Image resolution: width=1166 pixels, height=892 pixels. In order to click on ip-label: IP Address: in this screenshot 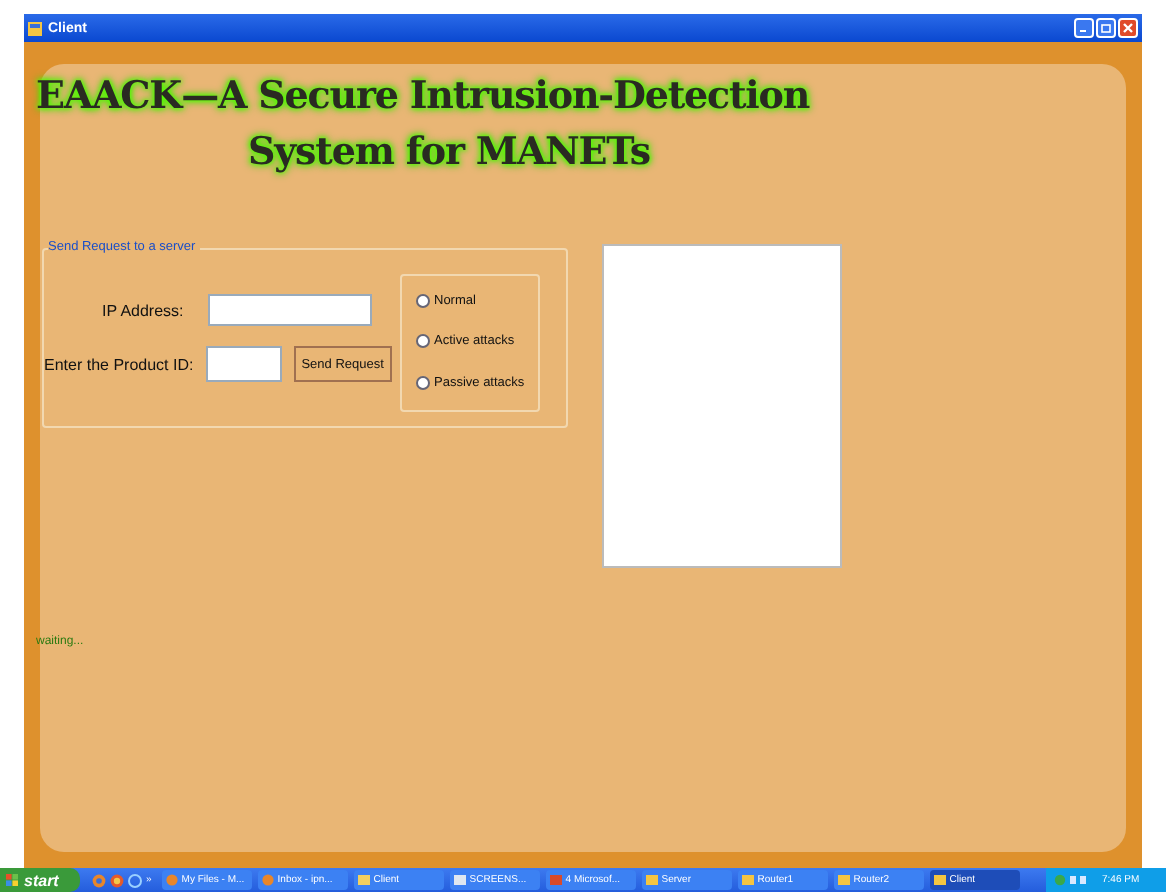, I will do `click(143, 310)`.